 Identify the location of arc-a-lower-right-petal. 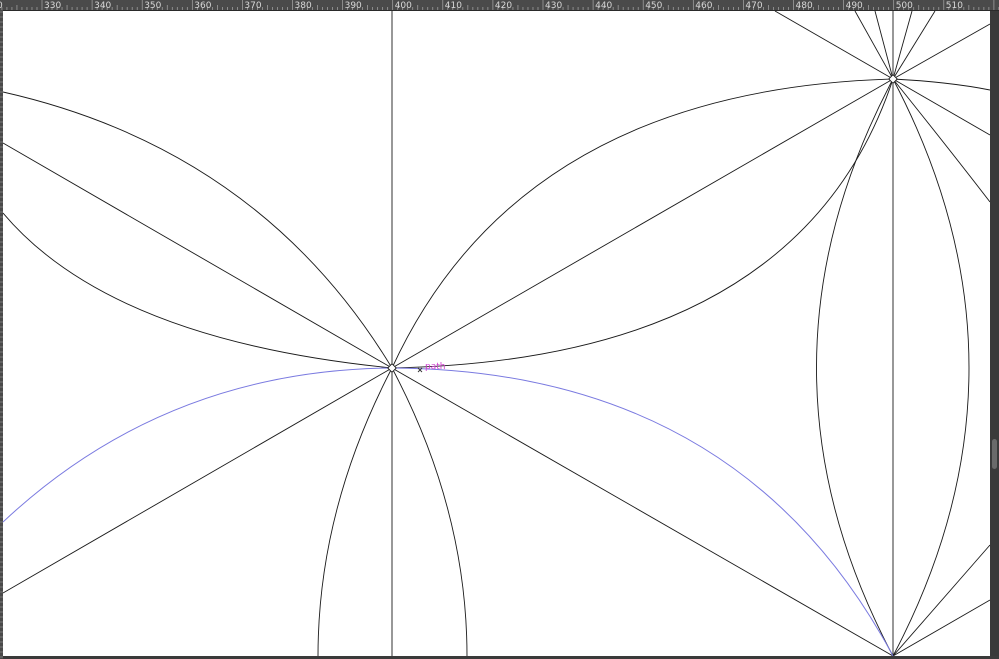
(429, 511).